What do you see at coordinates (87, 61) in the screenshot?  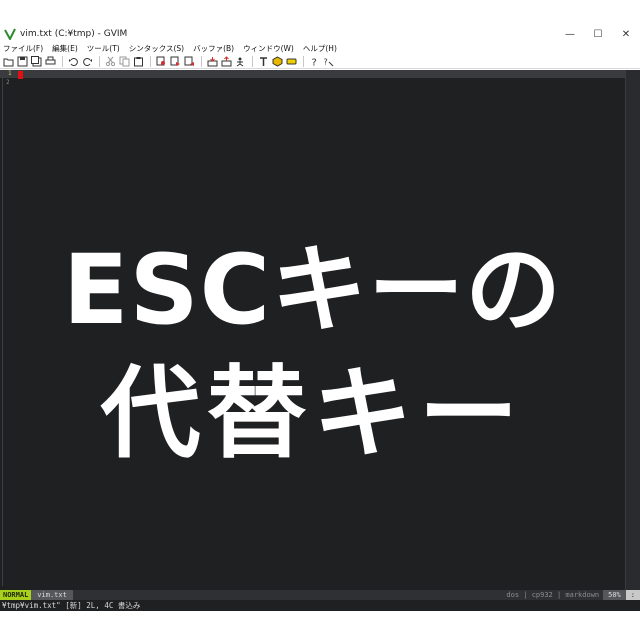 I see `redo-icon` at bounding box center [87, 61].